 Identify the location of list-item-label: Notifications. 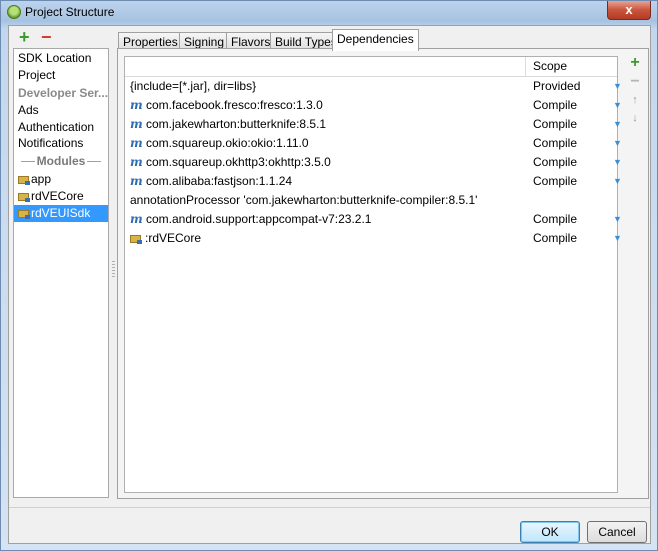
(51, 143).